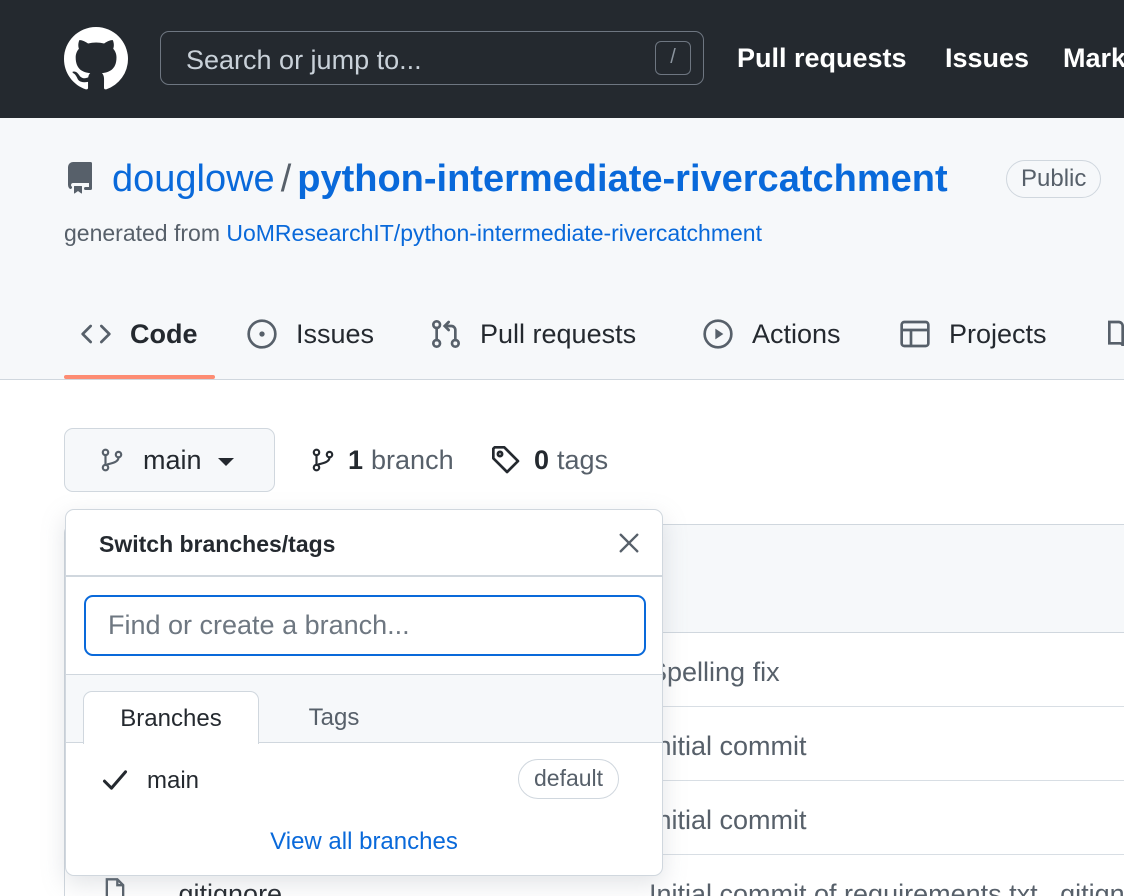 The width and height of the screenshot is (1124, 896). I want to click on file-icon, so click(115, 887).